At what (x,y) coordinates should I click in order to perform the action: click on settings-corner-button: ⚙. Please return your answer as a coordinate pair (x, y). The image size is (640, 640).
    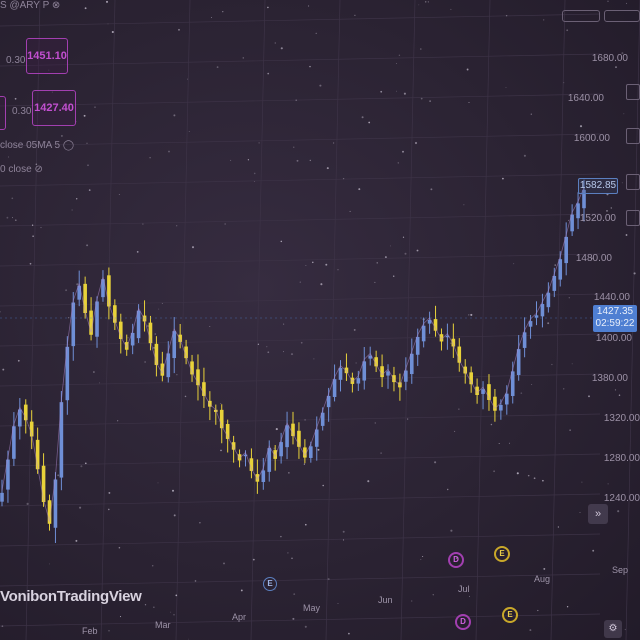
    Looking at the image, I should click on (613, 629).